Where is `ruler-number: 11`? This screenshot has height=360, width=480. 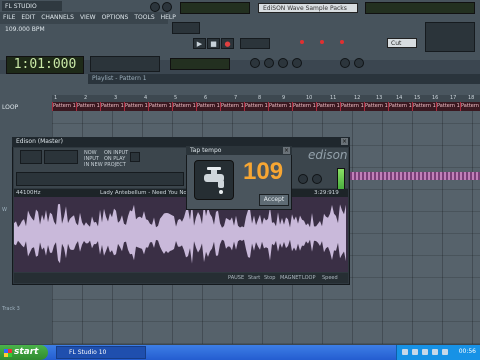 ruler-number: 11 is located at coordinates (333, 98).